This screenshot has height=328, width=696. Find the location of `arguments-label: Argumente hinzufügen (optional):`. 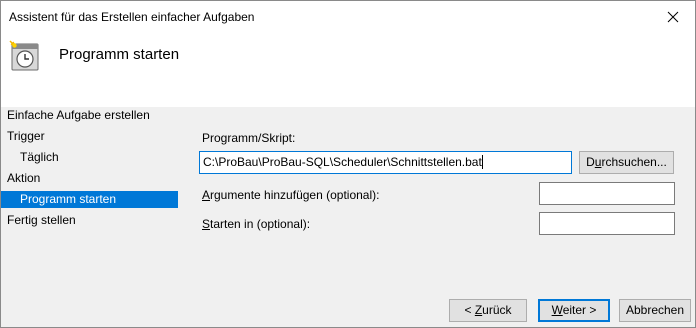

arguments-label: Argumente hinzufügen (optional): is located at coordinates (290, 195).